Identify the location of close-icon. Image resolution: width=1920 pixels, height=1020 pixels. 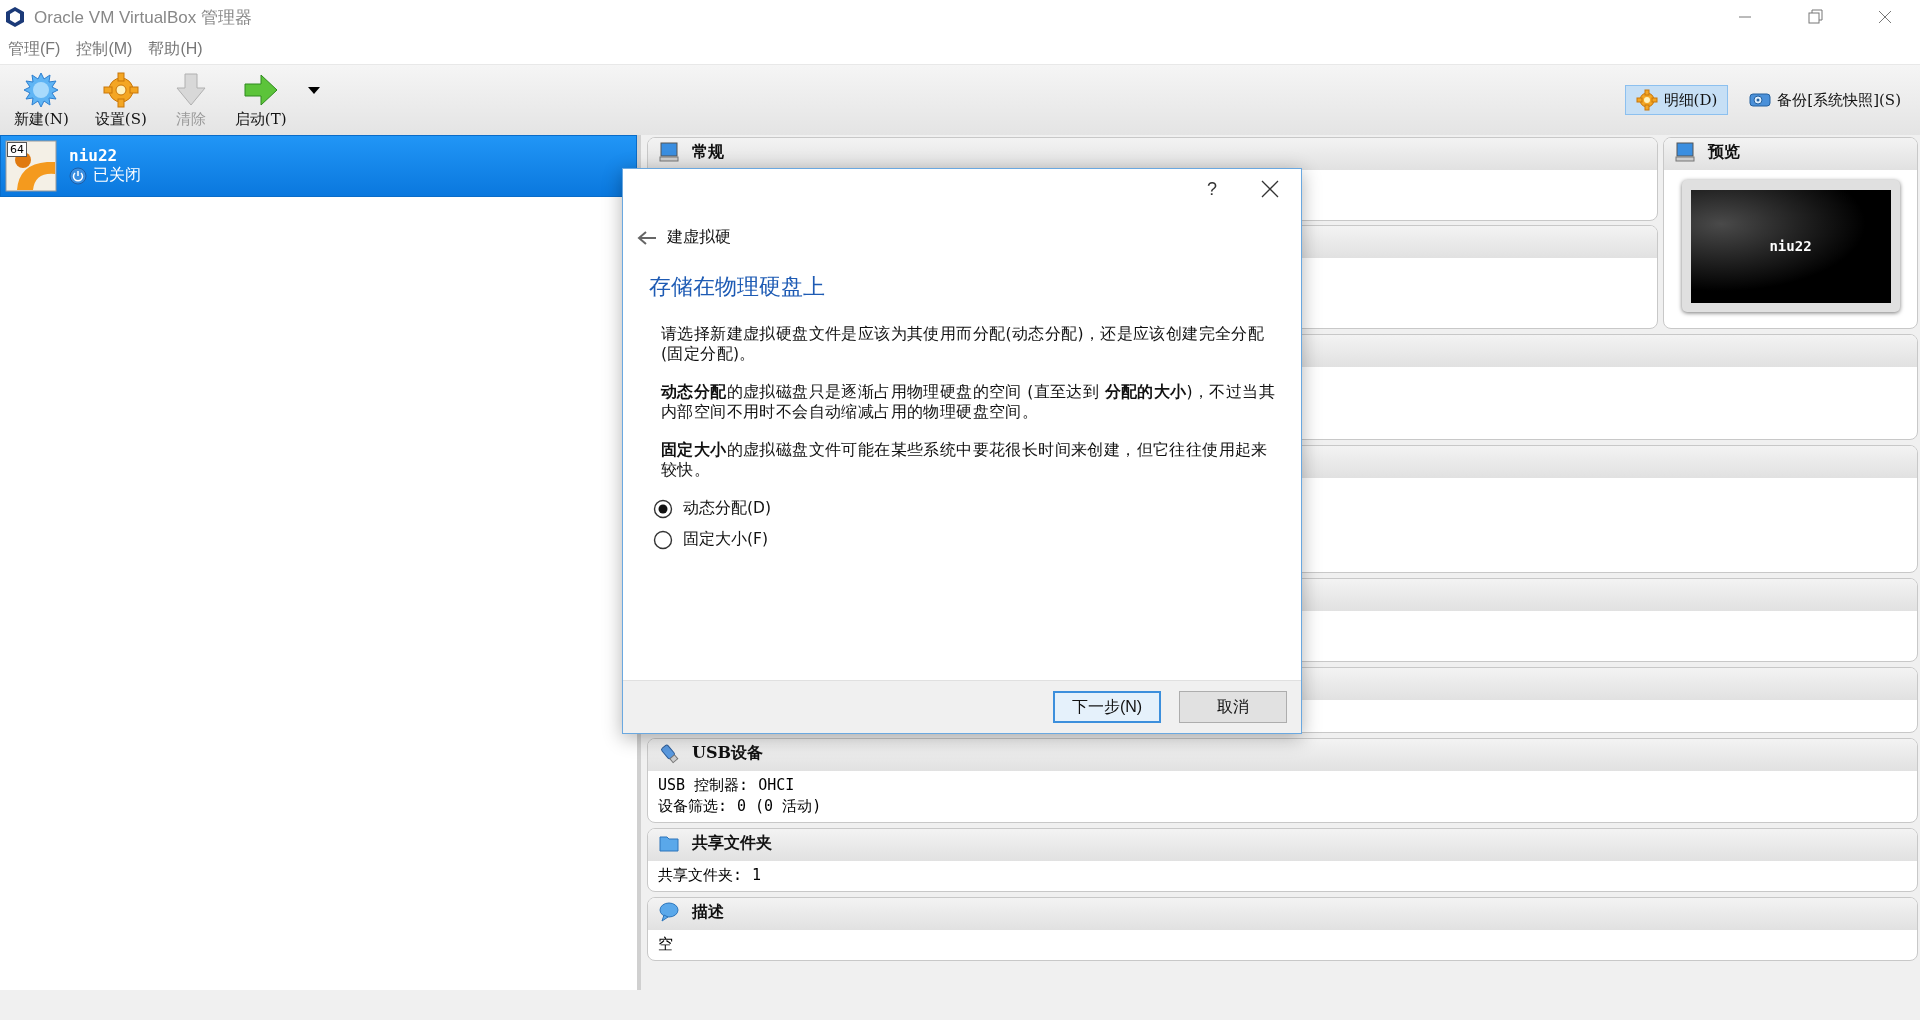
(1270, 189).